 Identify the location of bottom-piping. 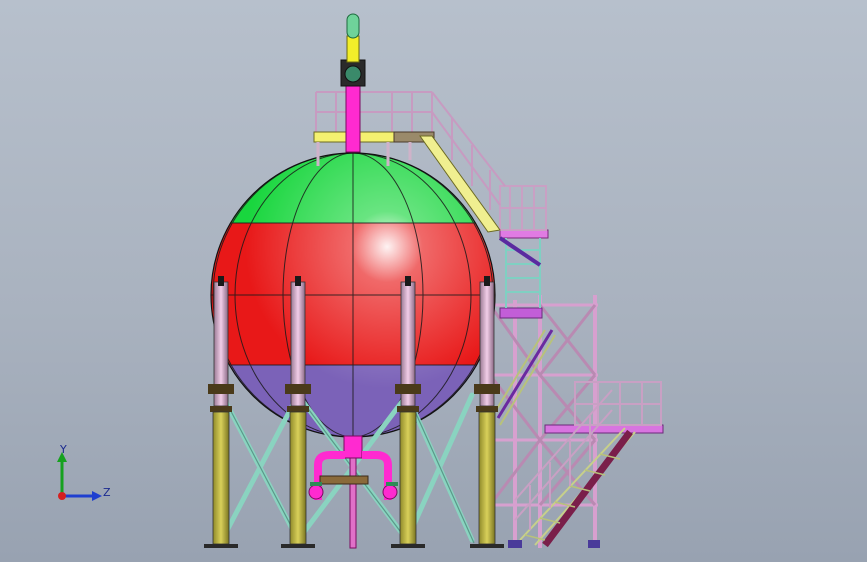
(353, 492).